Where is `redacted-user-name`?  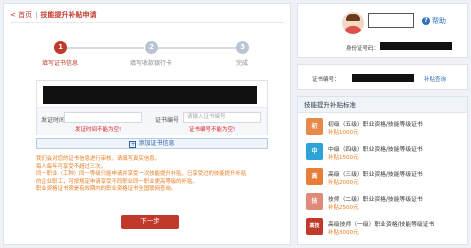
redacted-user-name is located at coordinates (391, 20).